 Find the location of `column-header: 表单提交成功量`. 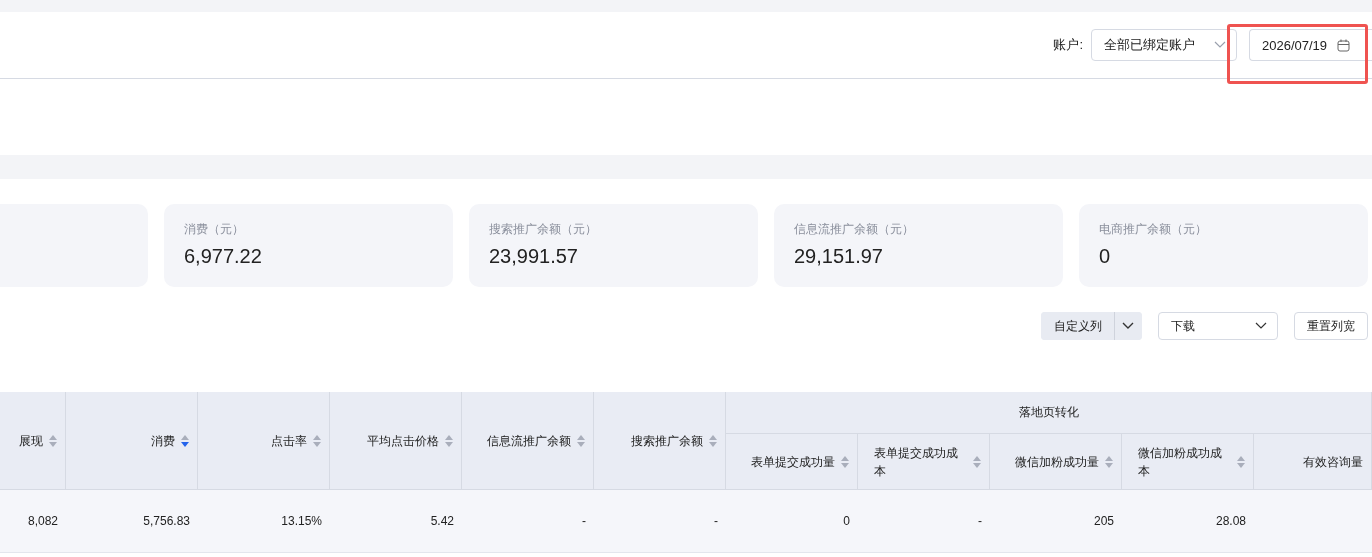

column-header: 表单提交成功量 is located at coordinates (792, 462).